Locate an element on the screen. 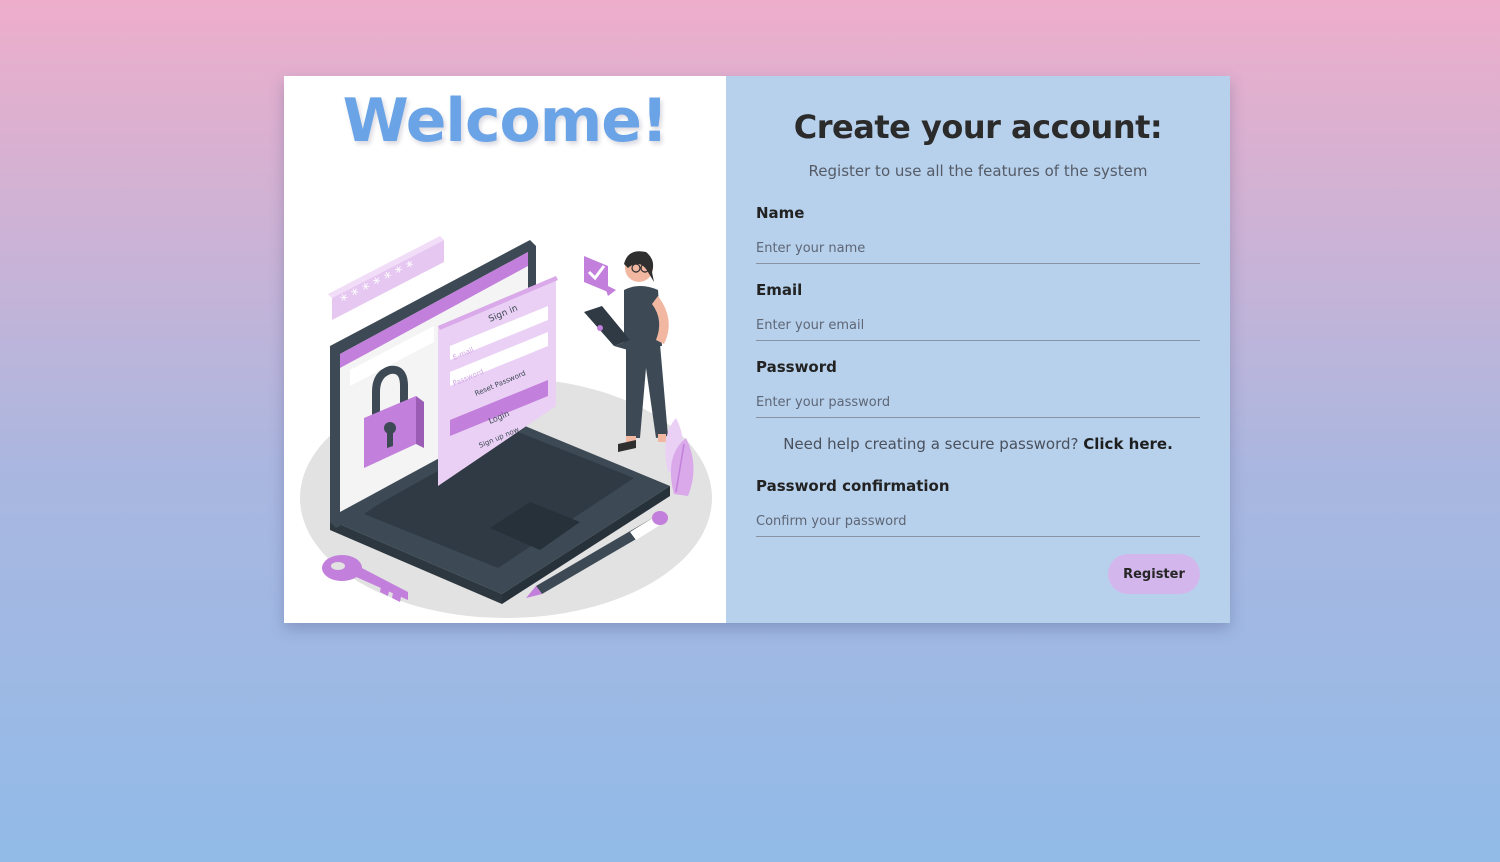  password-label: Password is located at coordinates (796, 367).